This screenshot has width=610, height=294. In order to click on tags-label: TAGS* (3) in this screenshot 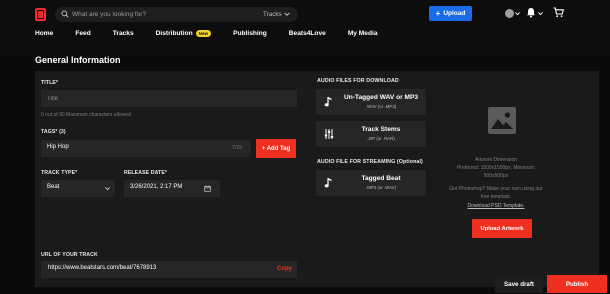, I will do `click(53, 132)`.